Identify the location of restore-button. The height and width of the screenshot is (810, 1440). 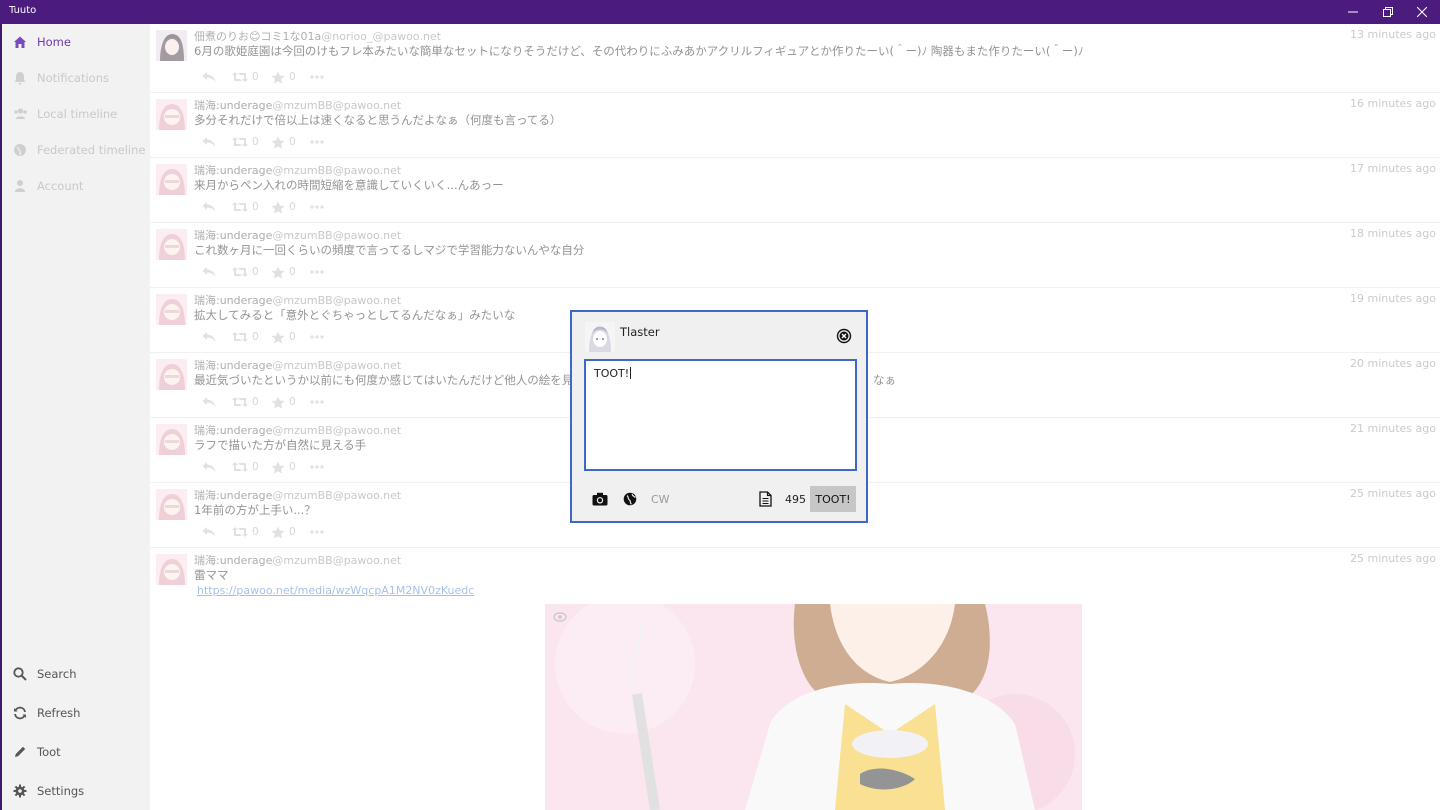
(1388, 12).